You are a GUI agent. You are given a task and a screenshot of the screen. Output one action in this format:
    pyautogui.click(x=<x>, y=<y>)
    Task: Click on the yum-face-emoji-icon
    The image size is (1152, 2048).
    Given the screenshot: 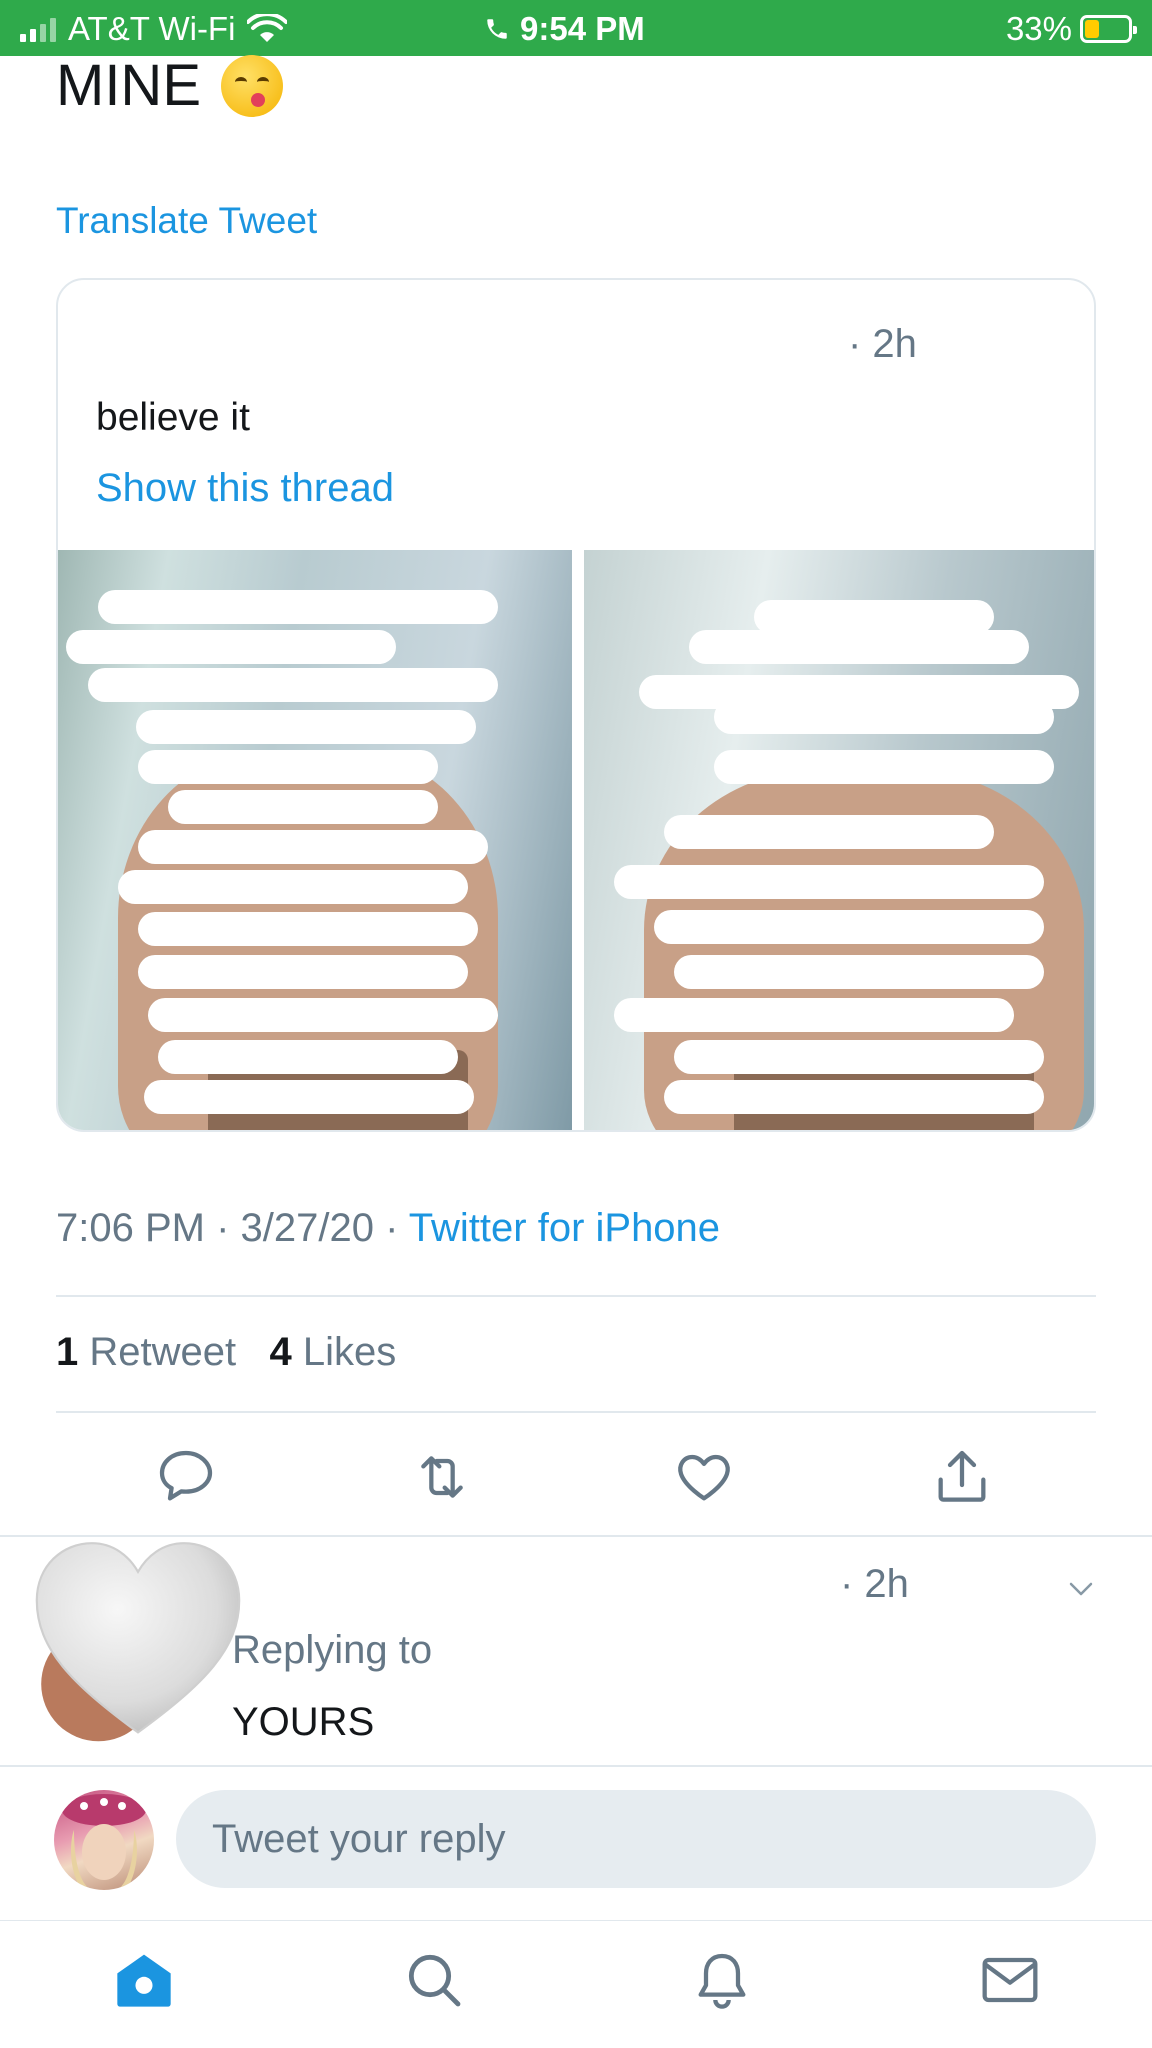 What is the action you would take?
    pyautogui.click(x=252, y=85)
    